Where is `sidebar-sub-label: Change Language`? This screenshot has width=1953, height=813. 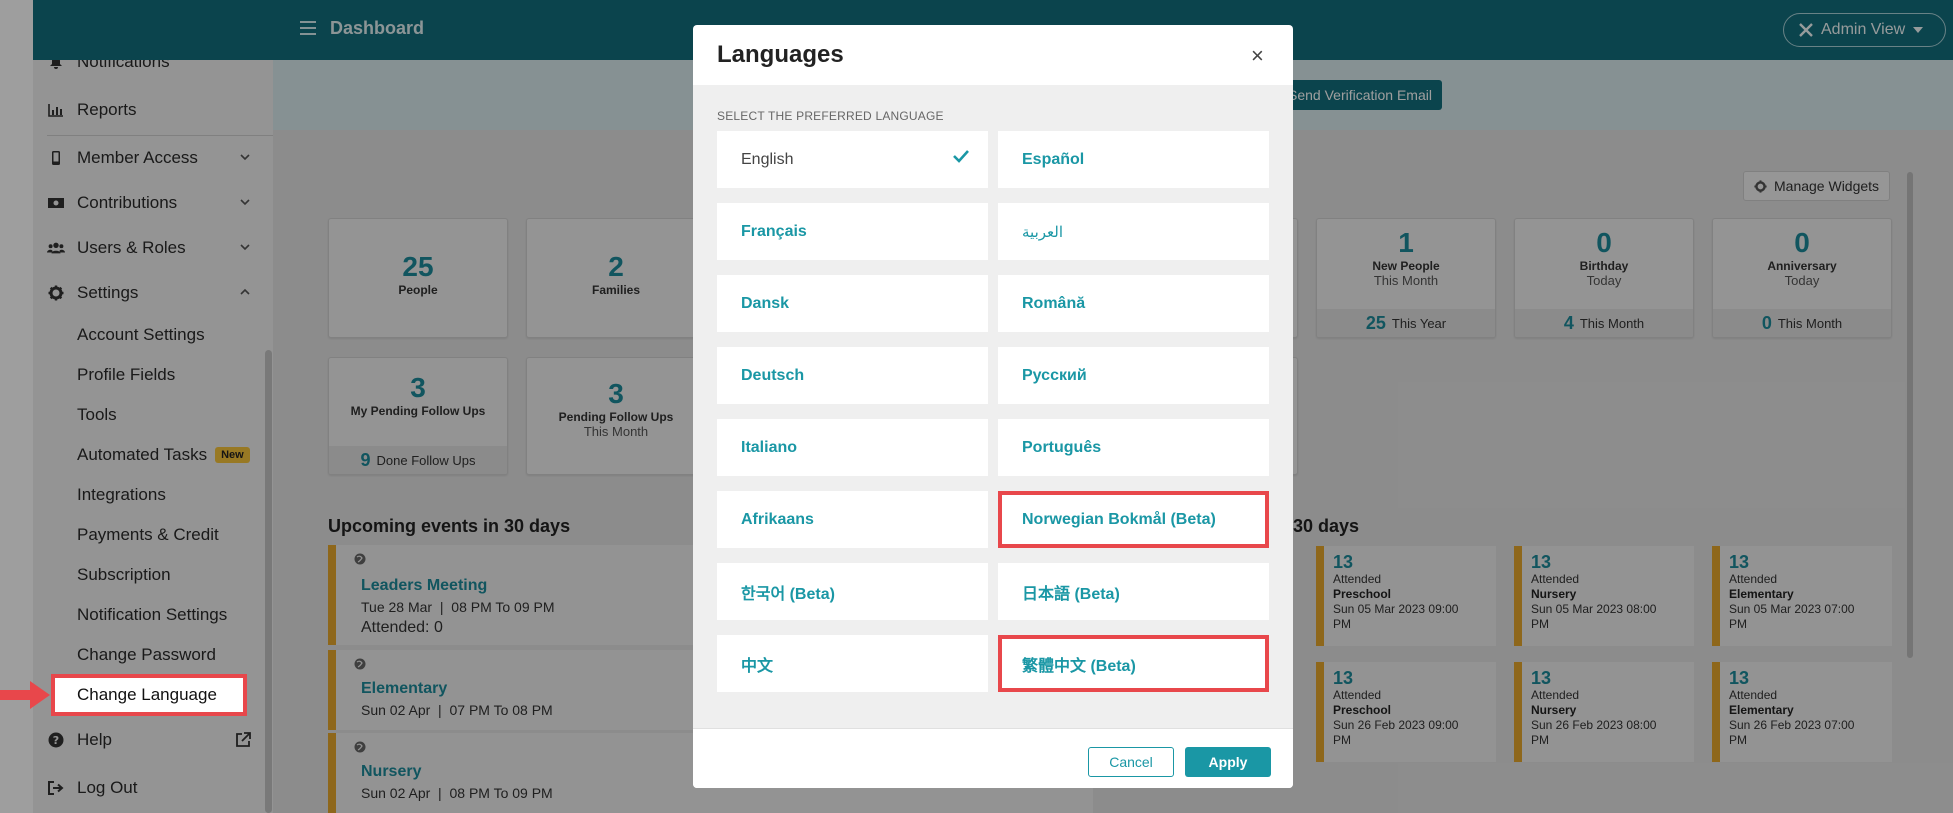 sidebar-sub-label: Change Language is located at coordinates (147, 694).